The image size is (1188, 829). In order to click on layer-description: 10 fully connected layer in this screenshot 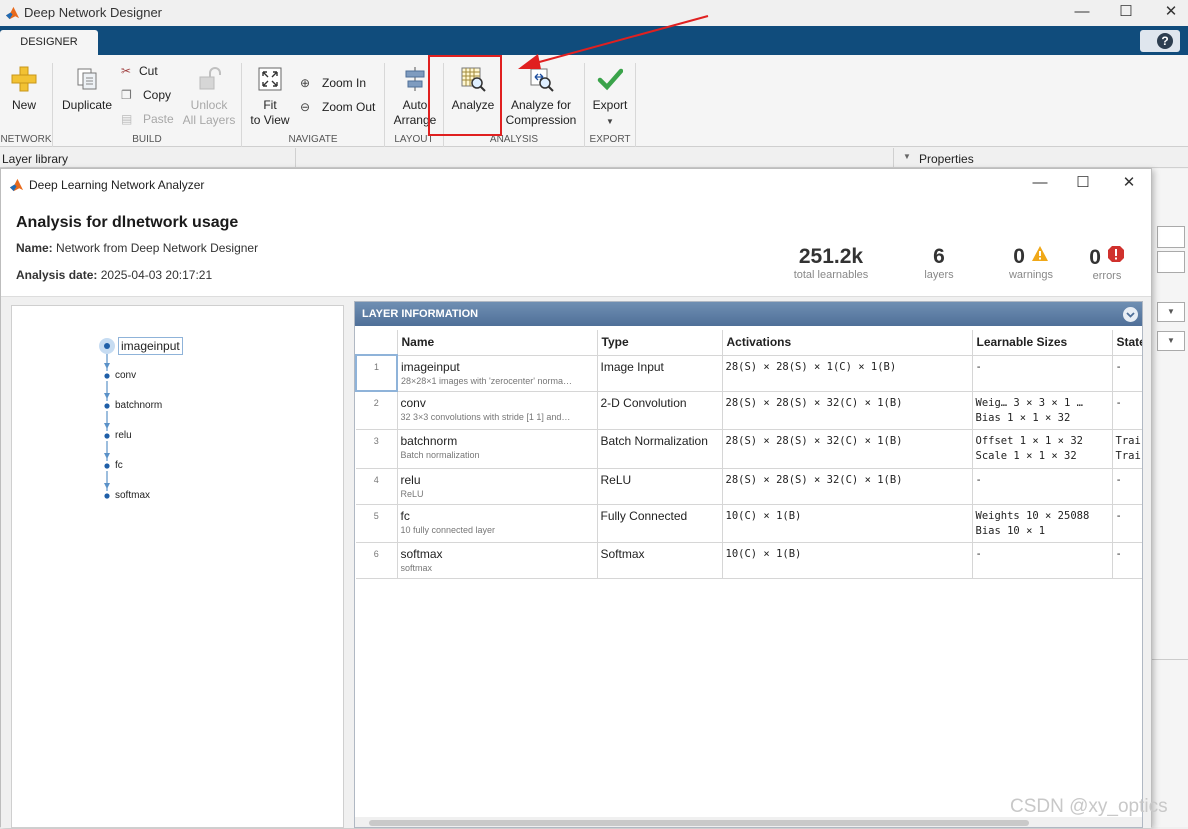, I will do `click(448, 529)`.